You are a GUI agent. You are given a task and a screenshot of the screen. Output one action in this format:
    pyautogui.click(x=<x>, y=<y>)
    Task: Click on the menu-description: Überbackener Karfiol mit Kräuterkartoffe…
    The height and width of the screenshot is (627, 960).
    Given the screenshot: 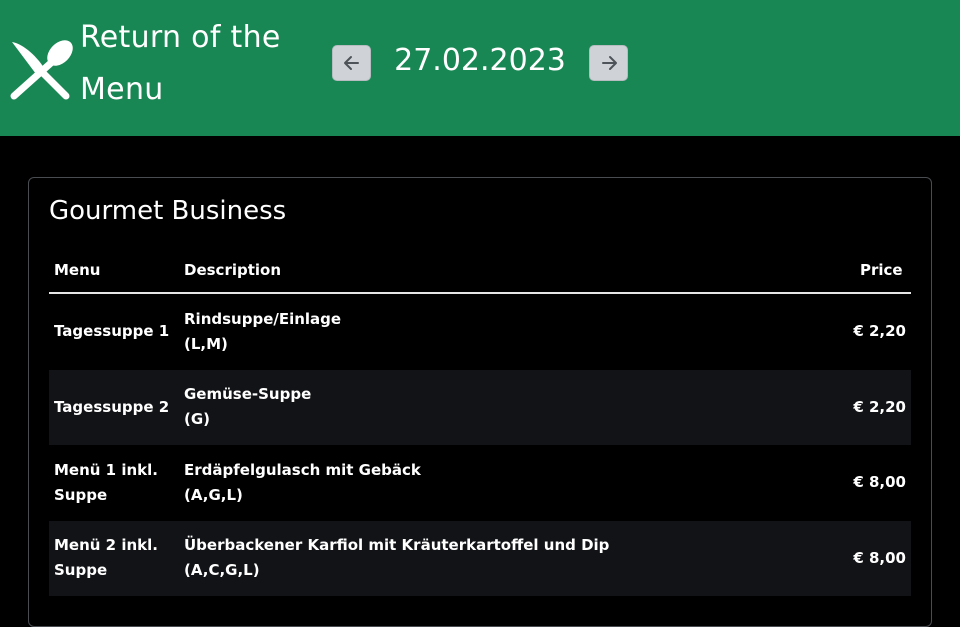 What is the action you would take?
    pyautogui.click(x=509, y=559)
    